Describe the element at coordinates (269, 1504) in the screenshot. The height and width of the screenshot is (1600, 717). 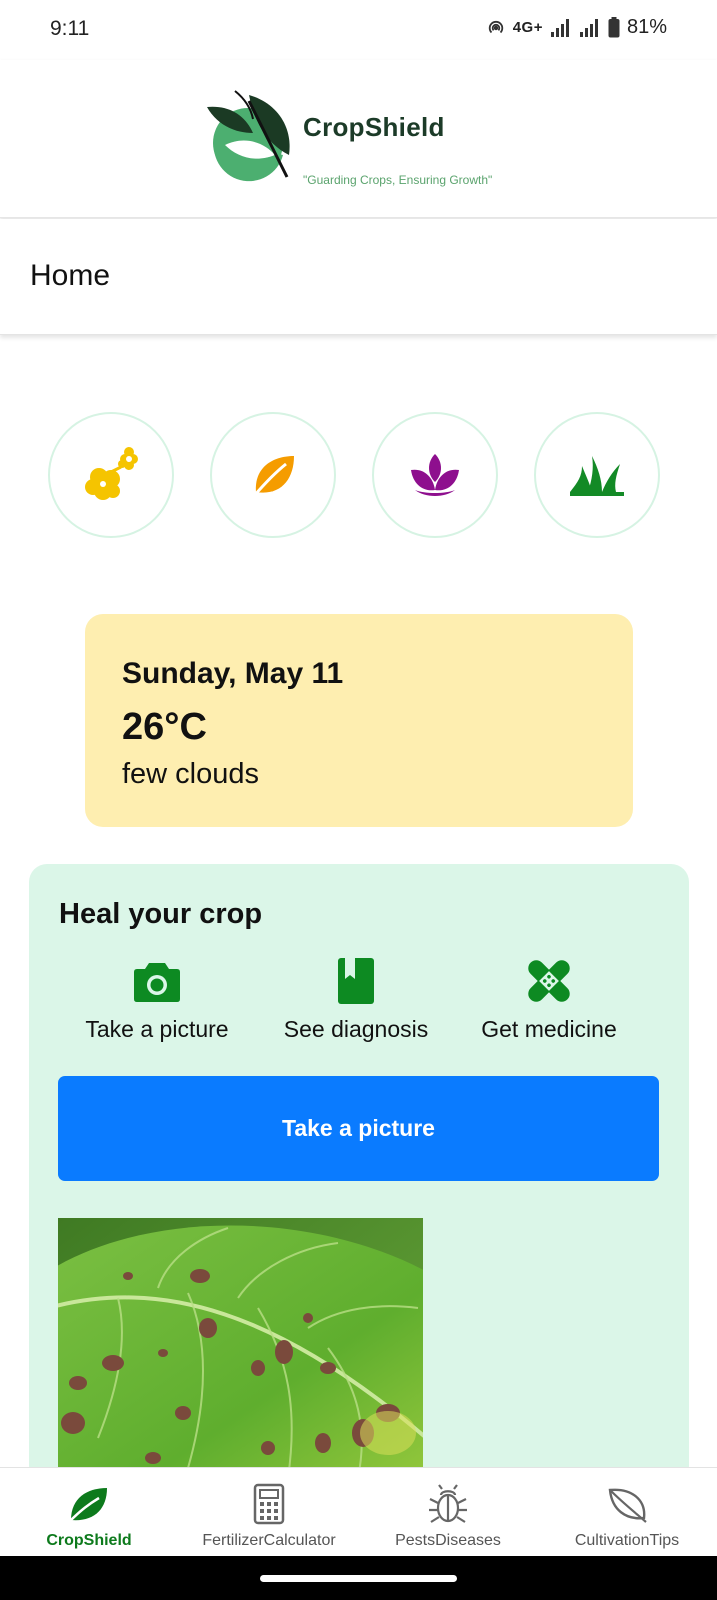
I see `calculator-icon` at that location.